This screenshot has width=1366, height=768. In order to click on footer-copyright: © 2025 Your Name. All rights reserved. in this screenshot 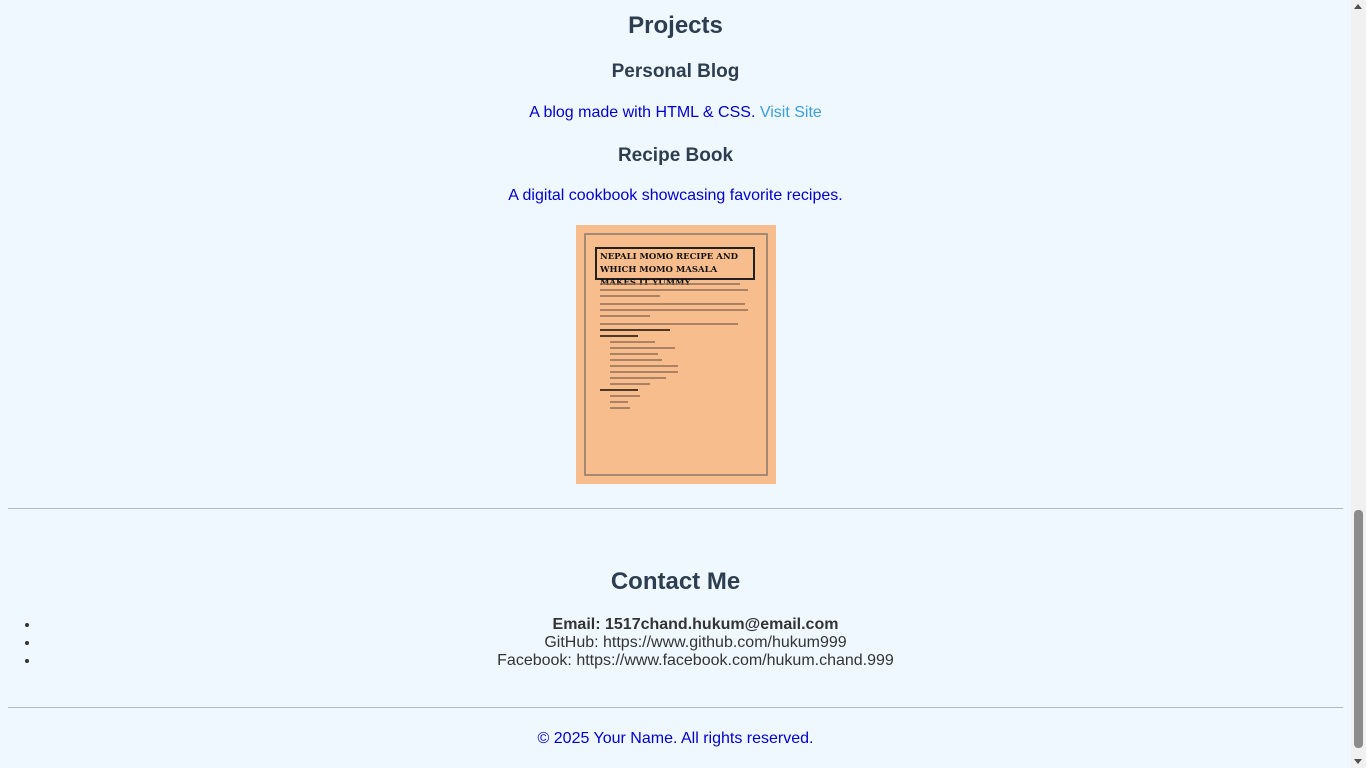, I will do `click(675, 738)`.